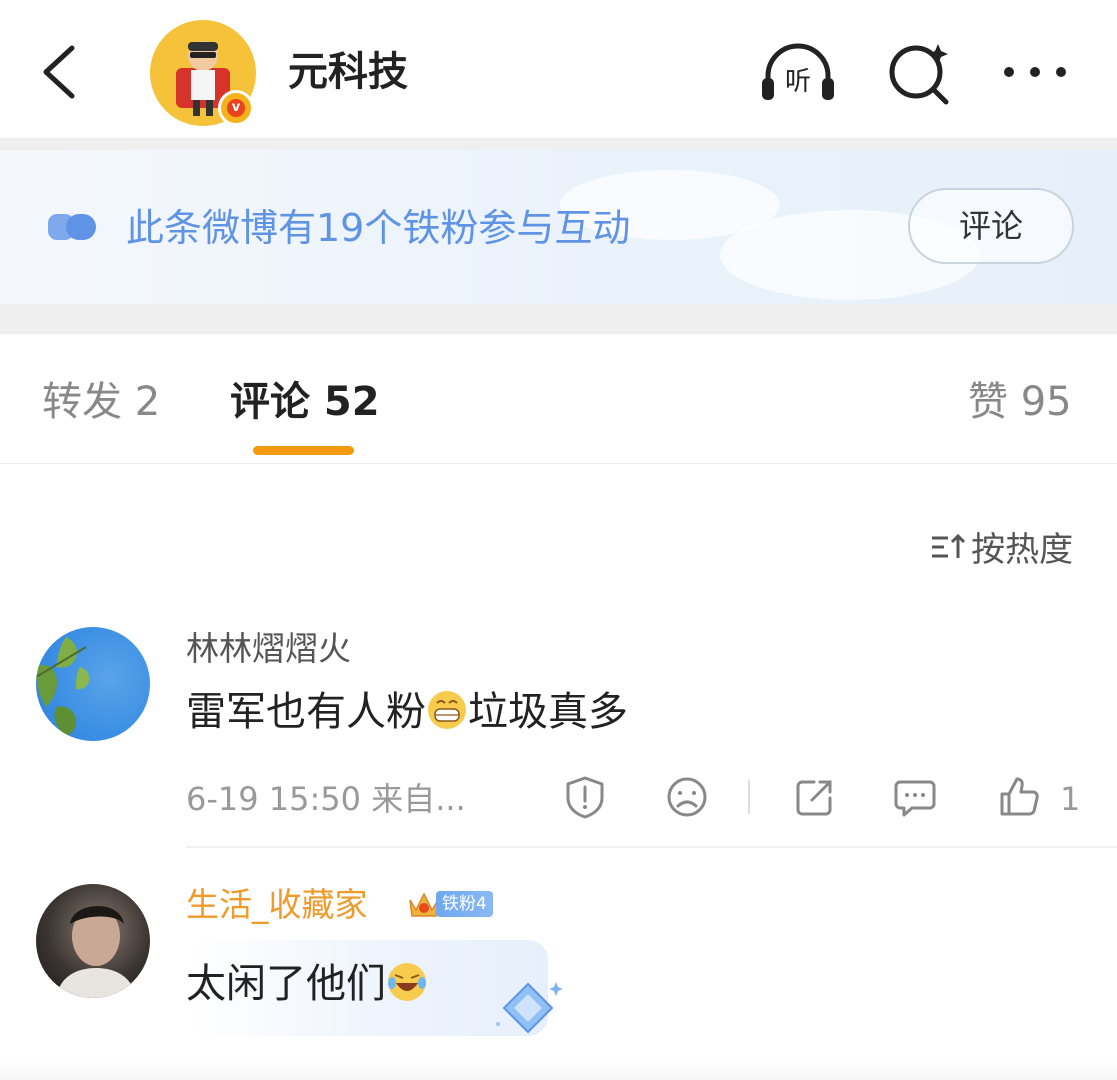  I want to click on comment-text-part: 垃圾真多, so click(548, 712).